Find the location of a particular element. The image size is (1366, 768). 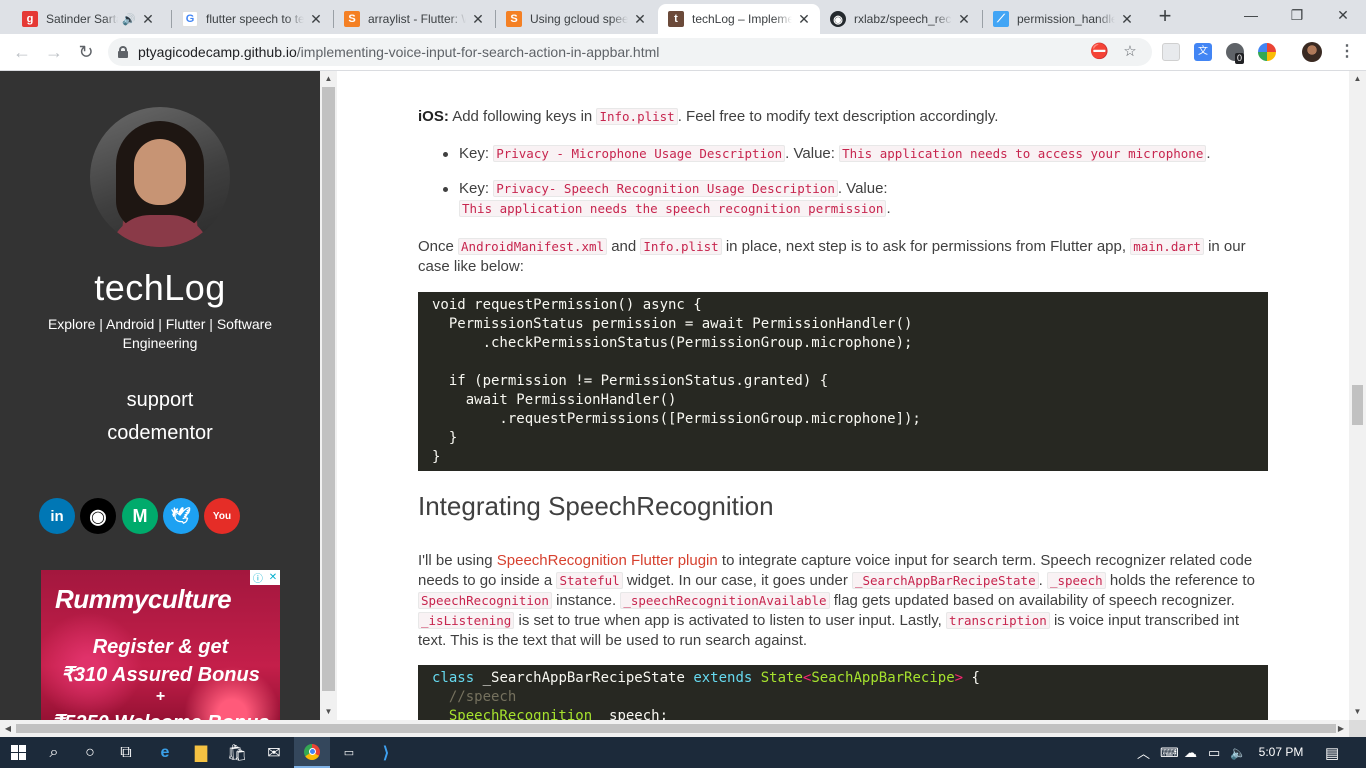

linkedin-icon: in is located at coordinates (57, 516).